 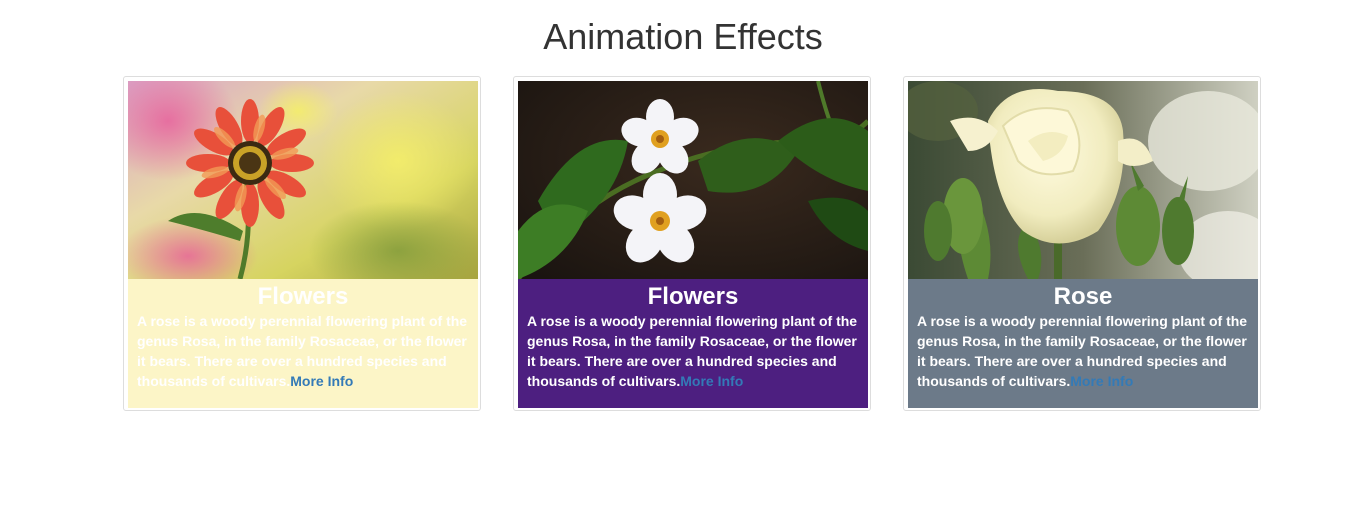 What do you see at coordinates (1083, 180) in the screenshot?
I see `white-rose-photo` at bounding box center [1083, 180].